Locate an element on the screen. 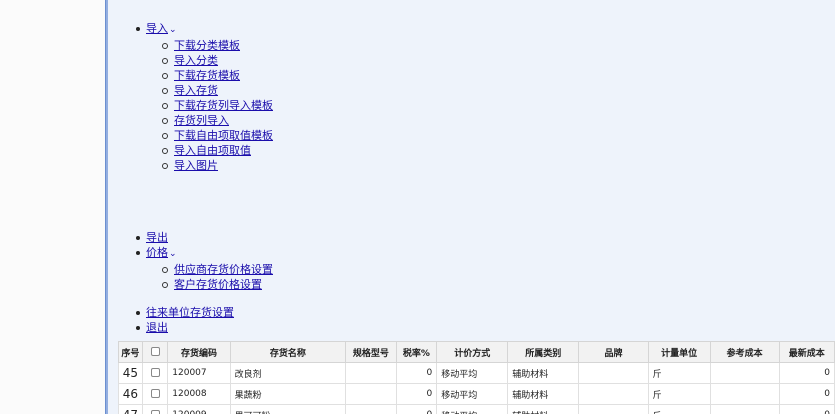 Image resolution: width=835 pixels, height=414 pixels. menu-item-exit: 退出 is located at coordinates (204, 327).